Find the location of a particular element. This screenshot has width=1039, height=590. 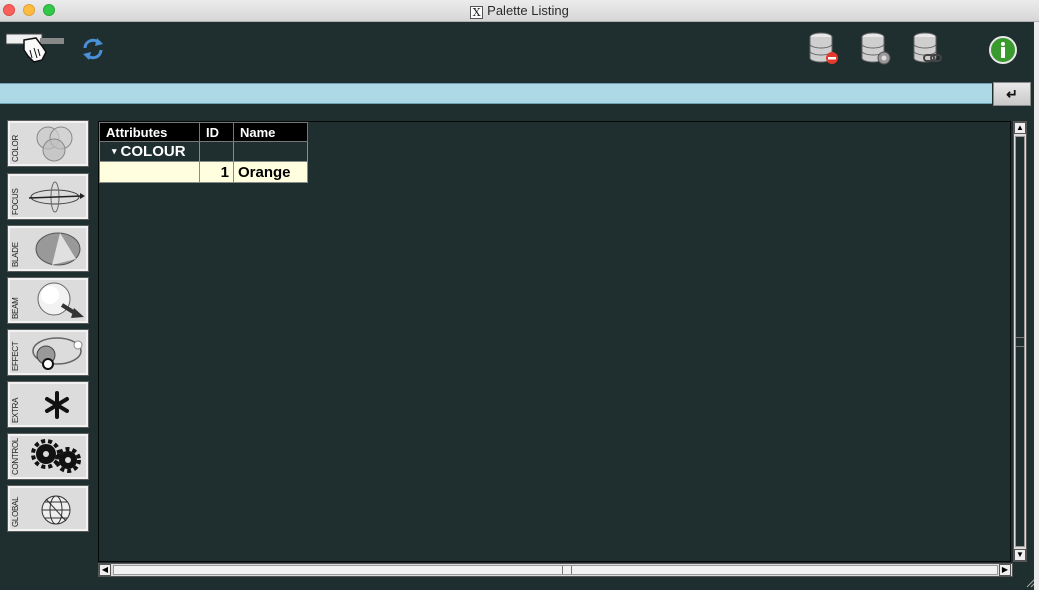

blade-attribute-button: BLADE is located at coordinates (48, 248).